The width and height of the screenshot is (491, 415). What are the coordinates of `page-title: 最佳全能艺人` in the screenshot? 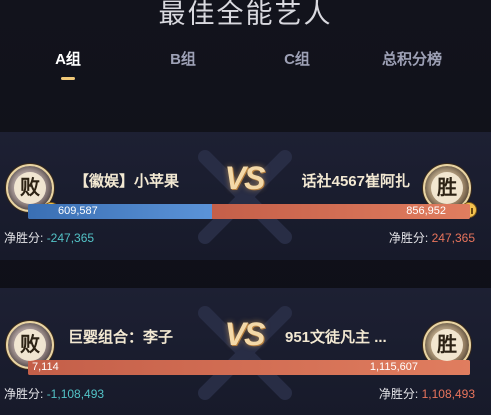 It's located at (245, 14).